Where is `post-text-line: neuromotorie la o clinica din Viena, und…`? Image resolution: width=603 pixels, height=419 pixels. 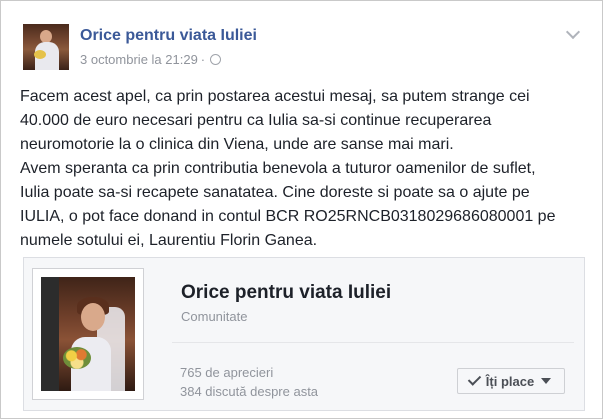
post-text-line: neuromotorie la o clinica din Viena, und… is located at coordinates (237, 144).